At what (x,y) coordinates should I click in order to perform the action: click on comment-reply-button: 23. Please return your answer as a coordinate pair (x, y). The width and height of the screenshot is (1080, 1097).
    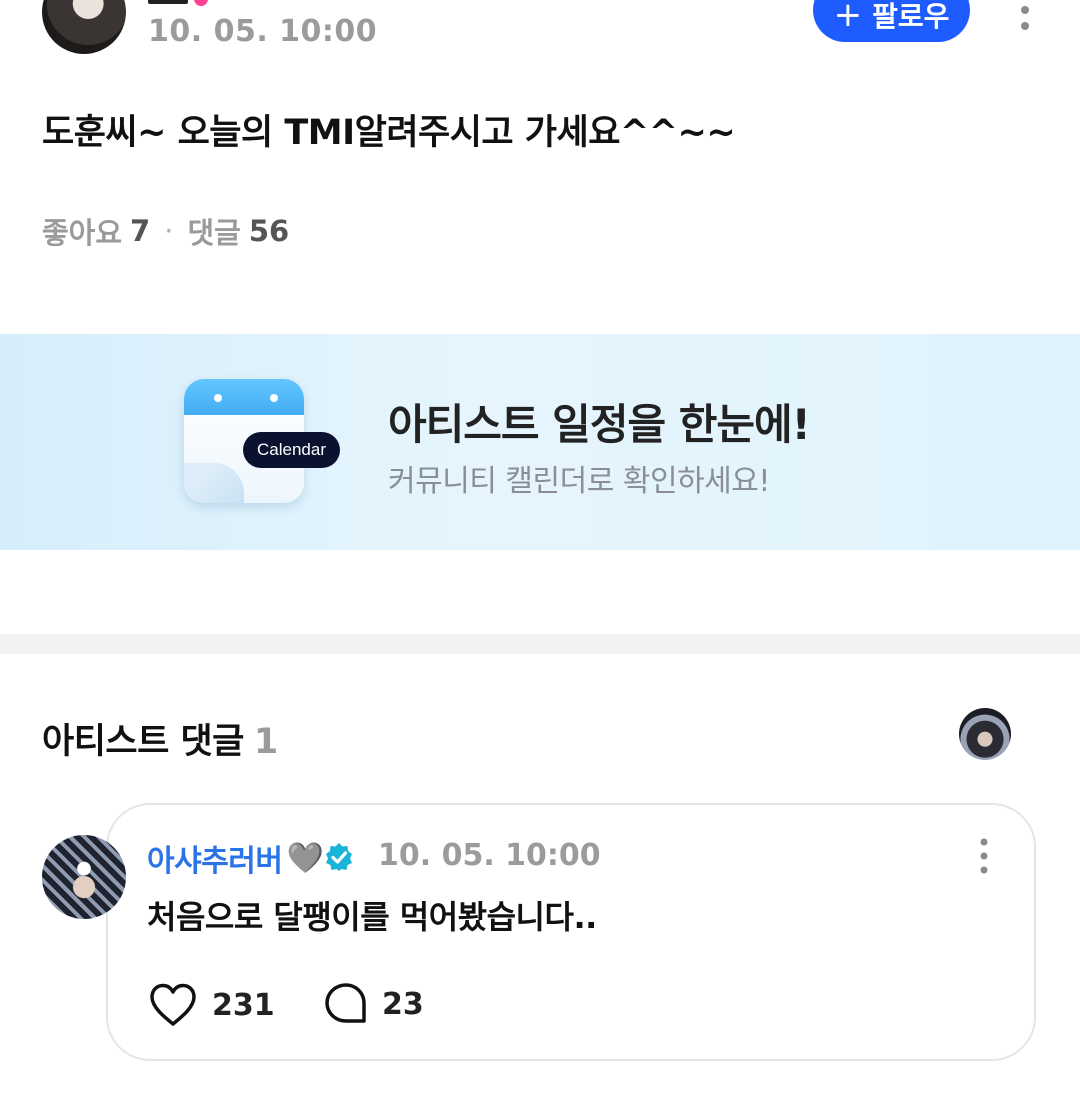
    Looking at the image, I should click on (374, 1004).